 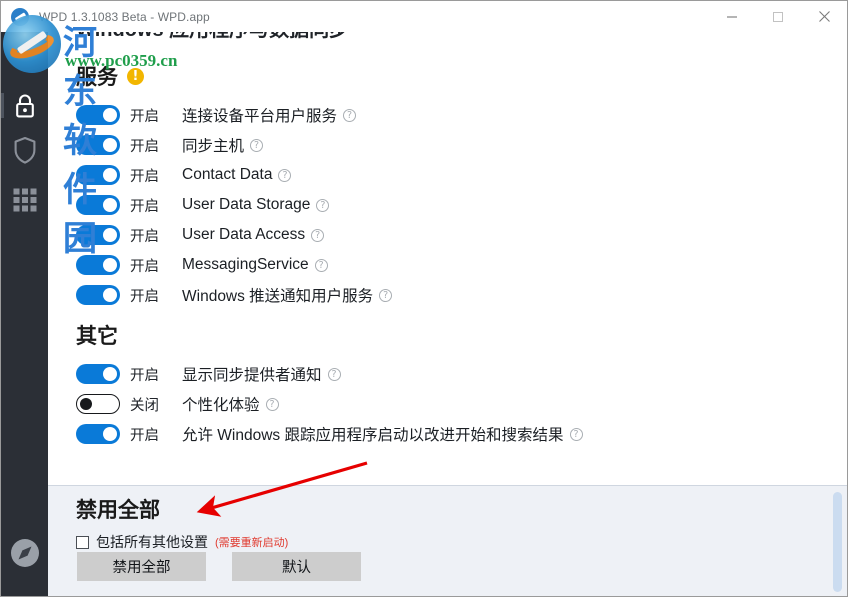 I want to click on toggle-row: 开启 User Data Access?, so click(x=234, y=235).